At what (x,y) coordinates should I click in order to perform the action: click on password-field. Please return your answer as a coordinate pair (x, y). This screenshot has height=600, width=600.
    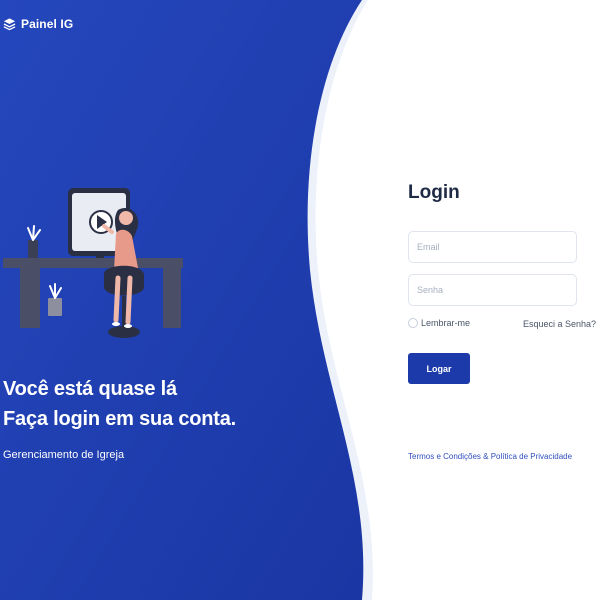
    Looking at the image, I should click on (492, 290).